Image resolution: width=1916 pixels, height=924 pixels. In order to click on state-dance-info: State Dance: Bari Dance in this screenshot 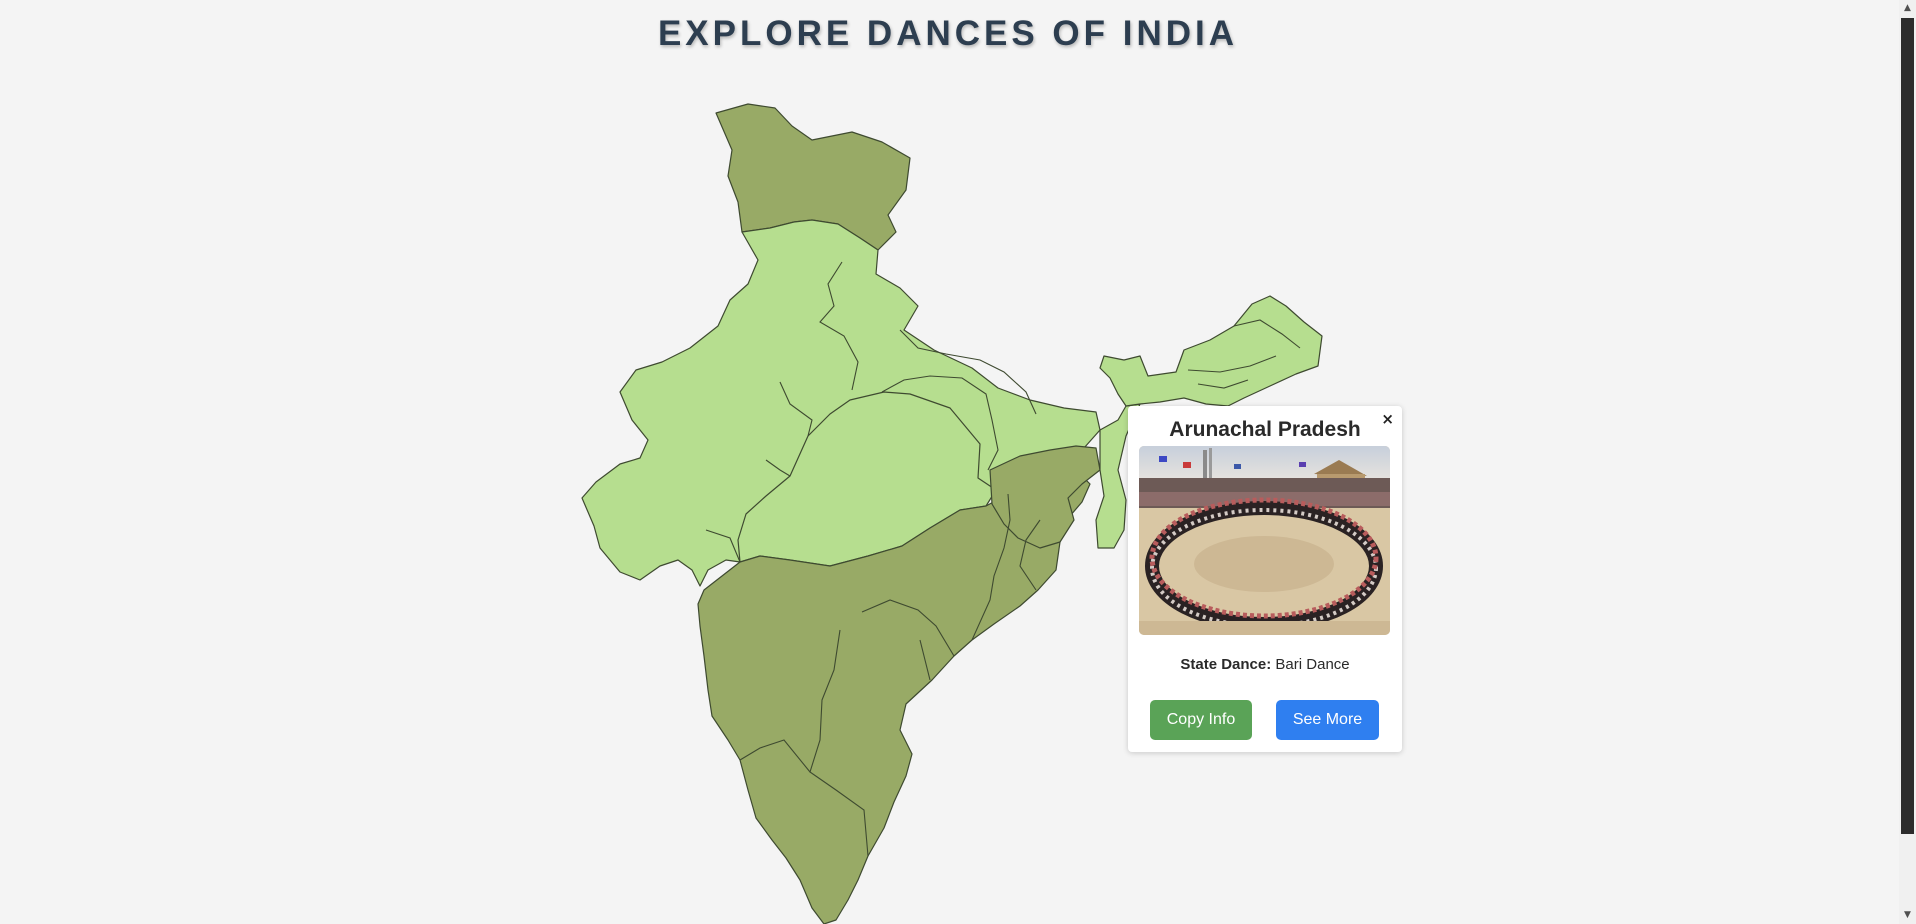, I will do `click(1265, 664)`.